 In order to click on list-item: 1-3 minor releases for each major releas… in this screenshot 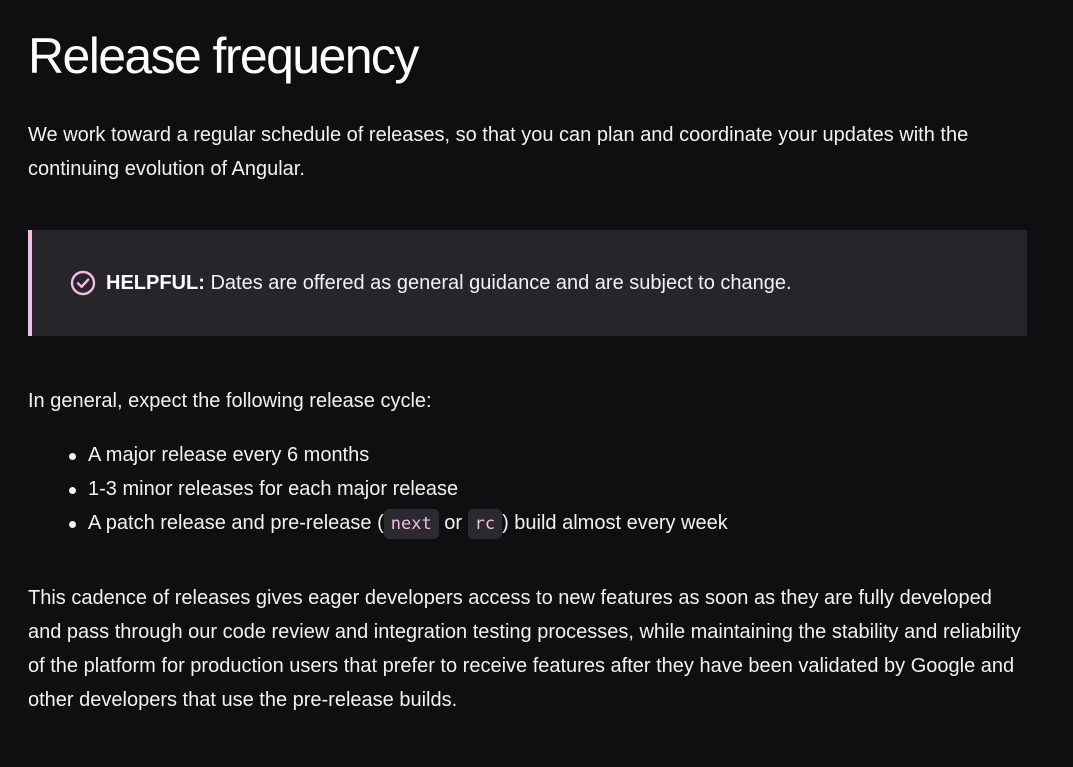, I will do `click(548, 489)`.